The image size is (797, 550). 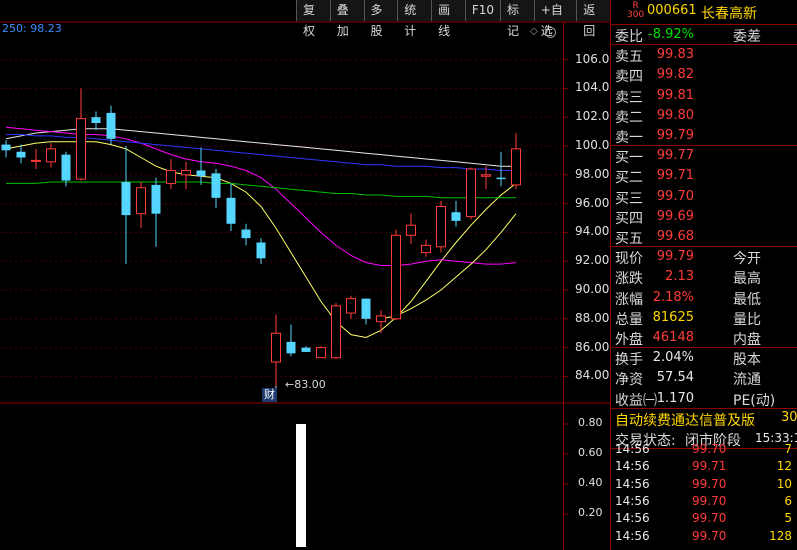 What do you see at coordinates (305, 384) in the screenshot?
I see `low-price-marker: ←83.00` at bounding box center [305, 384].